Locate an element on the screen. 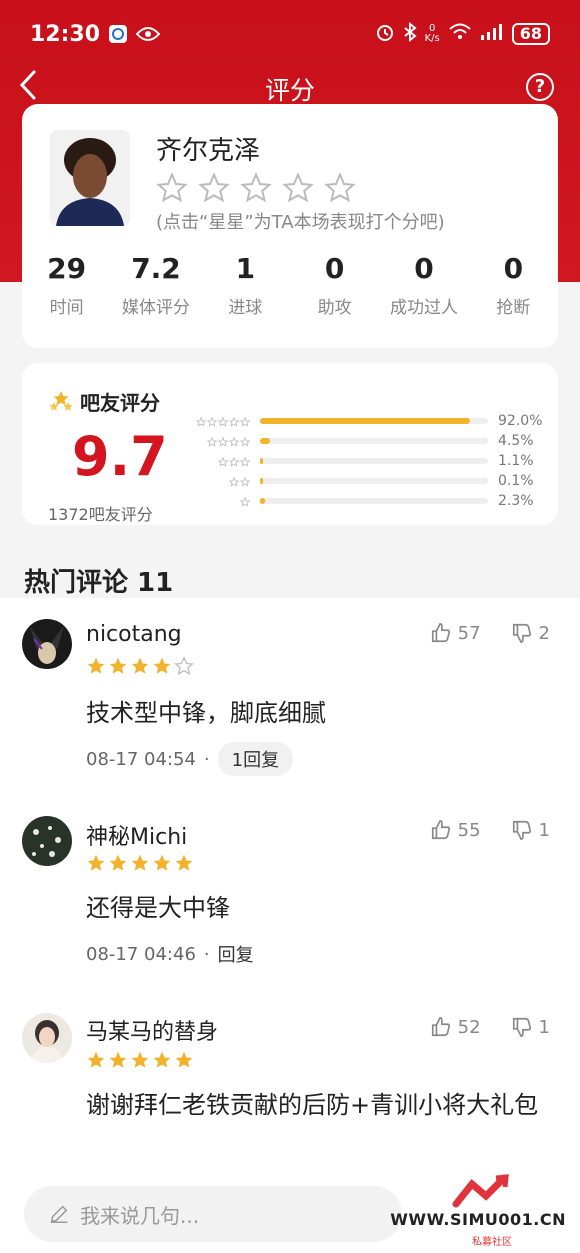  hot-comments-title: 热门评论 11 is located at coordinates (99, 583).